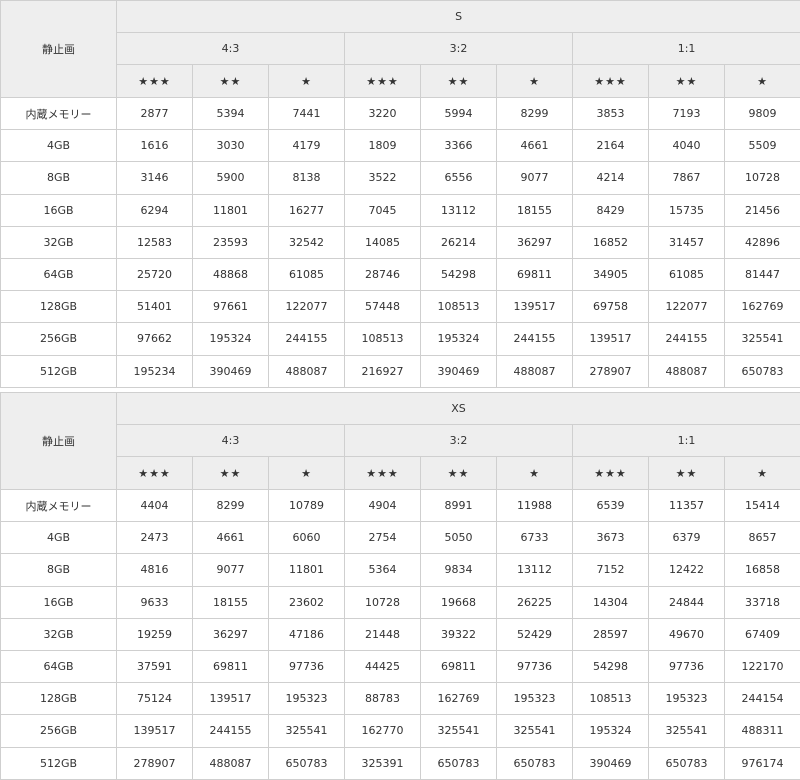 This screenshot has height=780, width=800. What do you see at coordinates (382, 146) in the screenshot?
I see `image-count-cell: 1809` at bounding box center [382, 146].